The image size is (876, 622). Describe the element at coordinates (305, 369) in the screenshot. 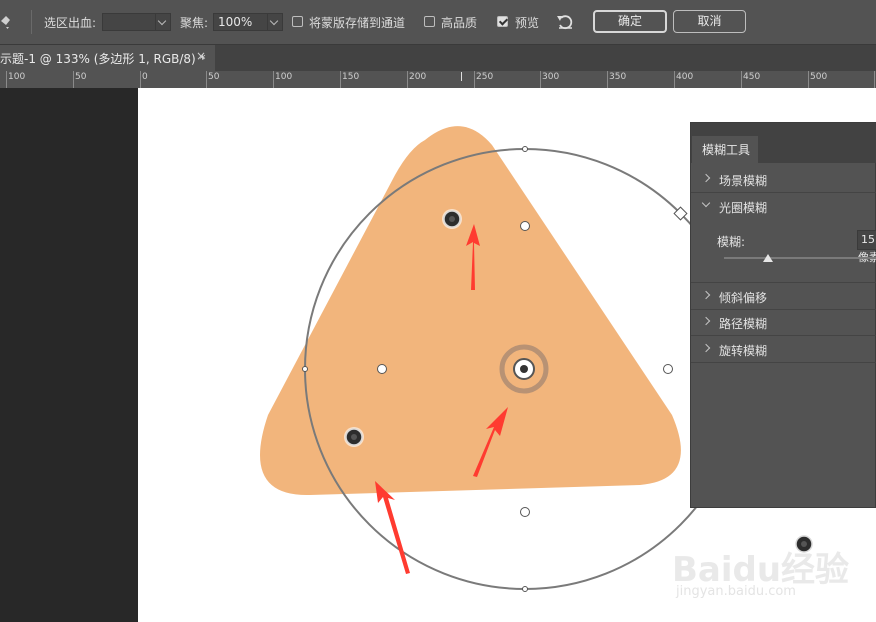

I see `iris-handle-left` at that location.